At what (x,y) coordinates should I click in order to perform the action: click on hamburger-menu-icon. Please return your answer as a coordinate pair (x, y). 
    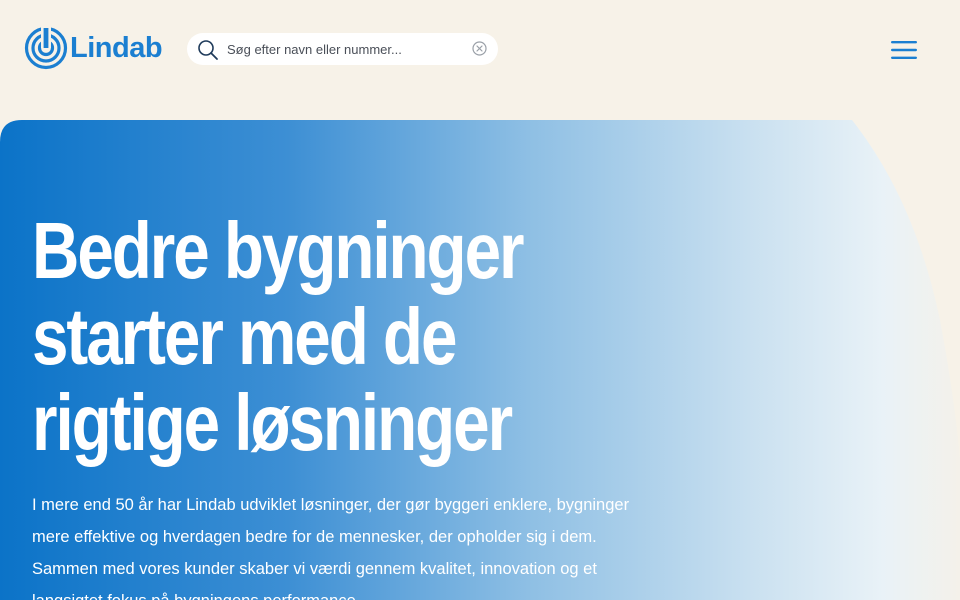
    Looking at the image, I should click on (904, 50).